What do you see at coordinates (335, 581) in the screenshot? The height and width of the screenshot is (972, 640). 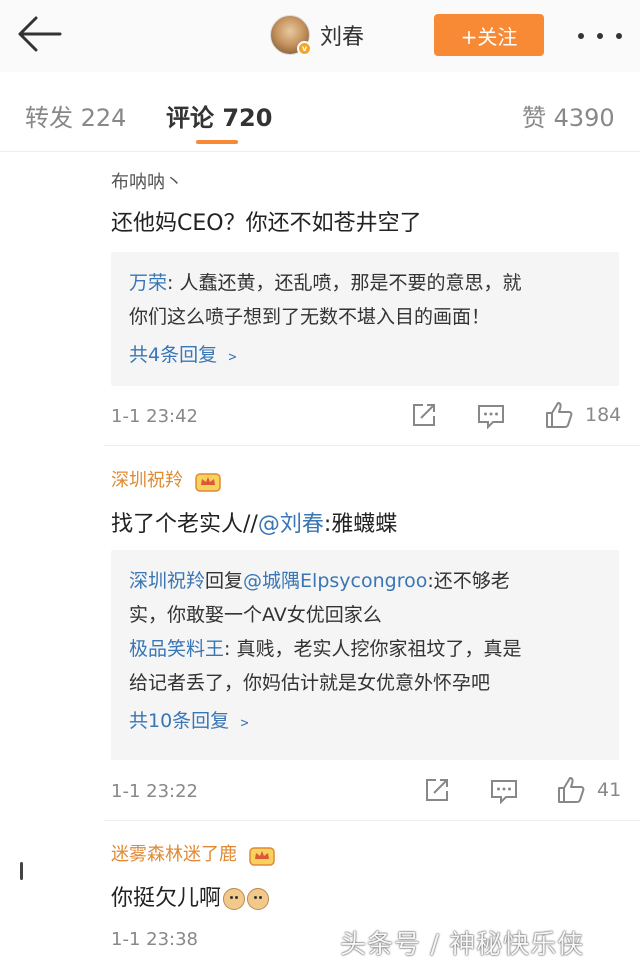 I see `mention-link: @城隅Elpsycongroo` at bounding box center [335, 581].